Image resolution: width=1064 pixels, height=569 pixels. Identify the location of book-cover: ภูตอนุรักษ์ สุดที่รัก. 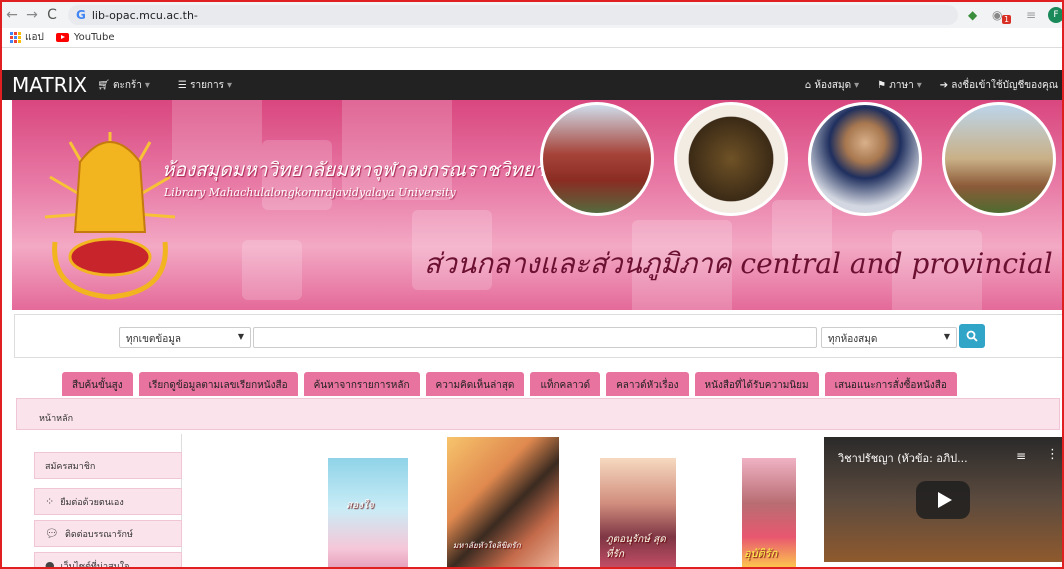
(638, 512).